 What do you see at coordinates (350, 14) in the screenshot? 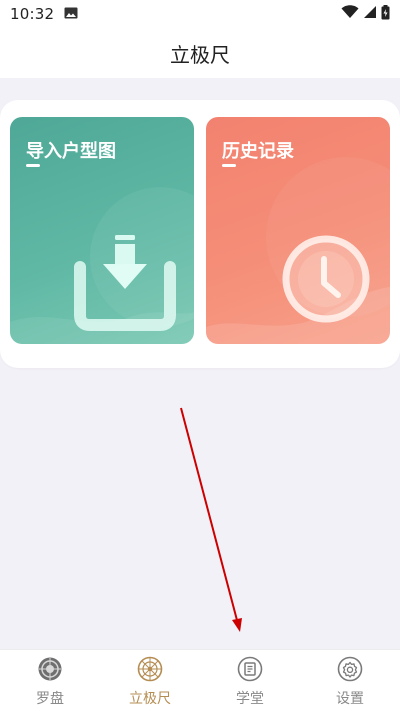
I see `wifi-icon` at bounding box center [350, 14].